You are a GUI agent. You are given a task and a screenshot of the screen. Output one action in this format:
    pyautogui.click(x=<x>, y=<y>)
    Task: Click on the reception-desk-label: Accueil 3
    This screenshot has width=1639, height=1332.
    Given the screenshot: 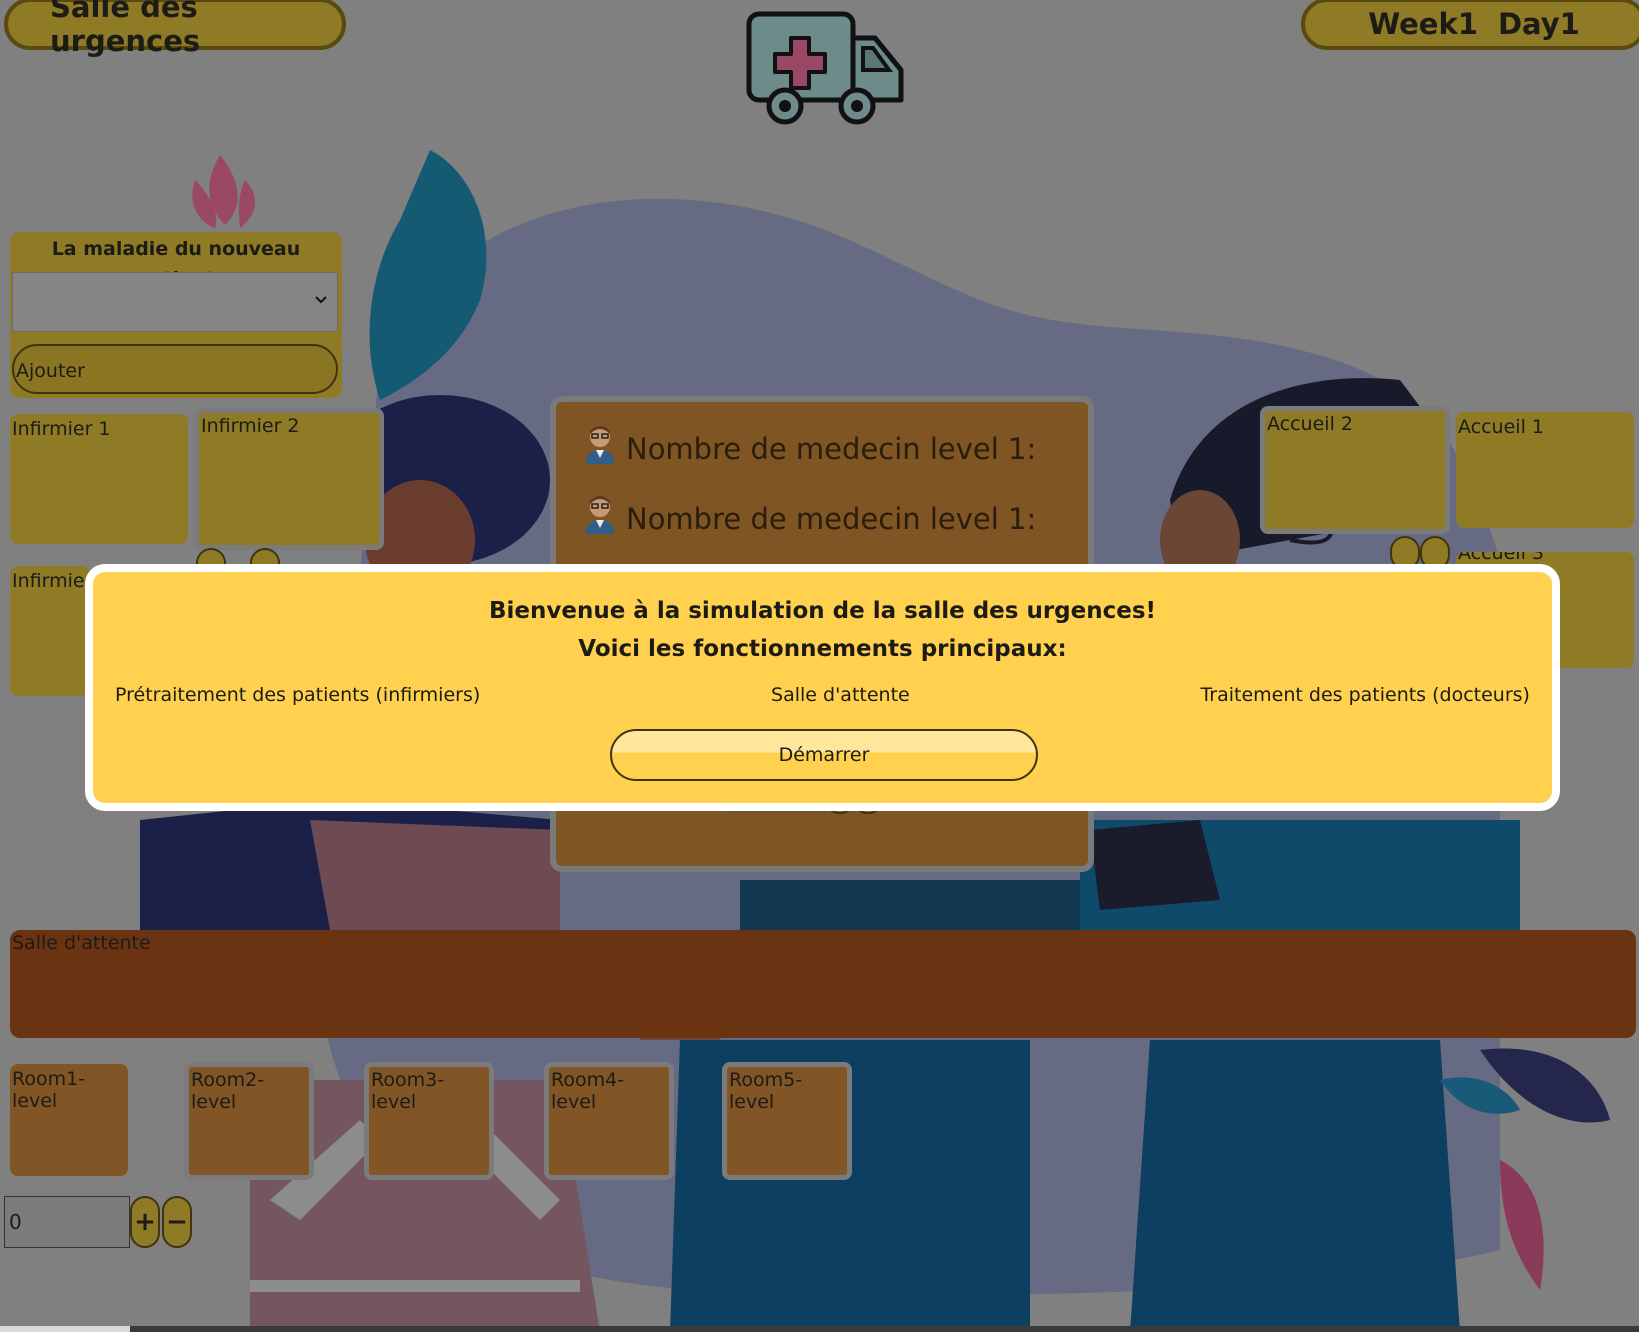 What is the action you would take?
    pyautogui.click(x=1501, y=558)
    